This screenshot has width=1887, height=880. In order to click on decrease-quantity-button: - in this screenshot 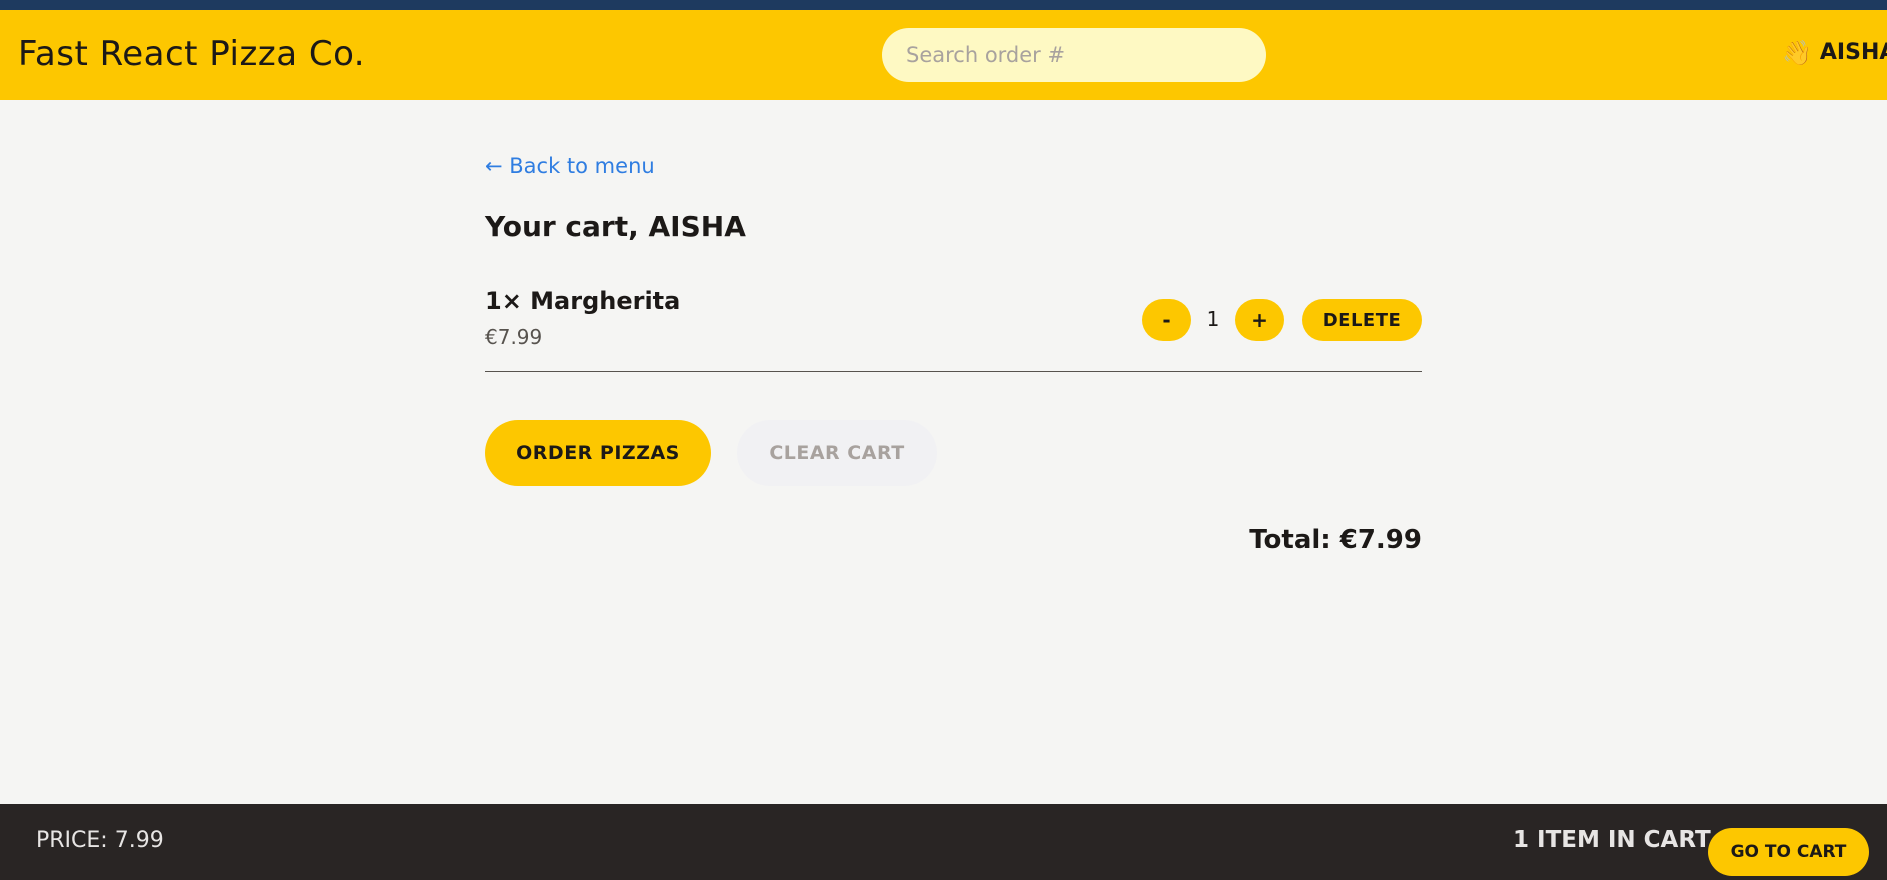, I will do `click(1166, 320)`.